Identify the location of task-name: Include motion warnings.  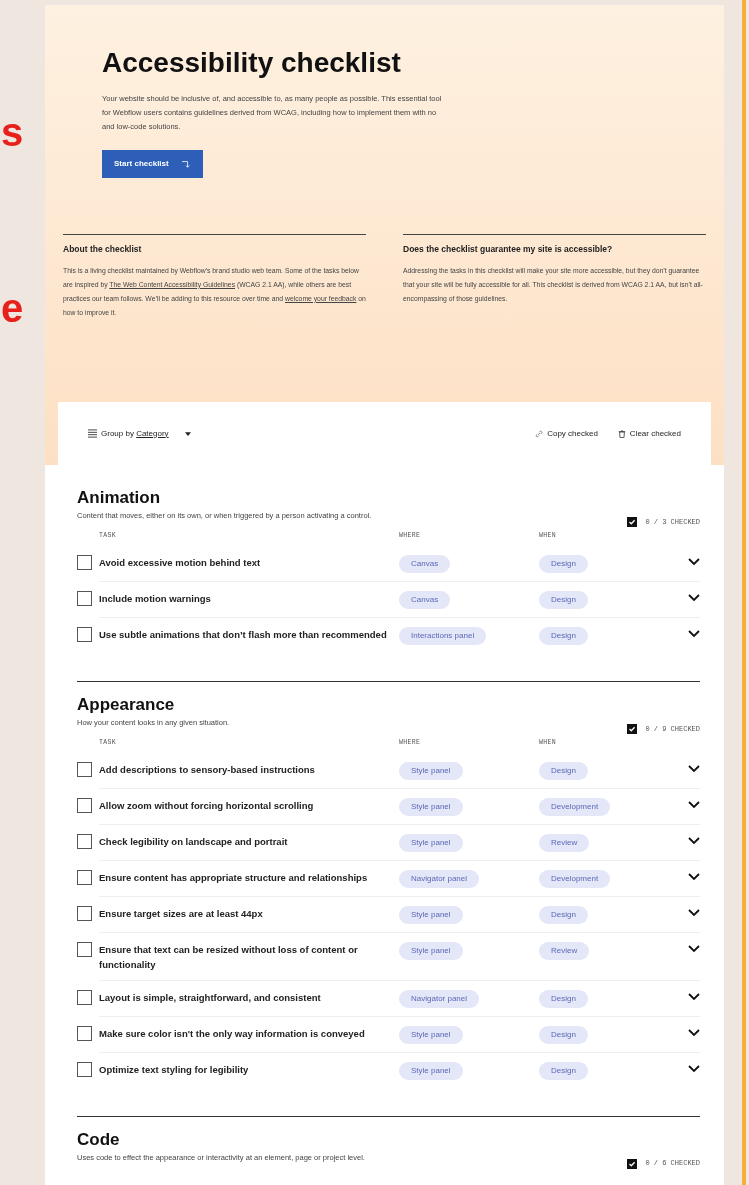
(155, 598).